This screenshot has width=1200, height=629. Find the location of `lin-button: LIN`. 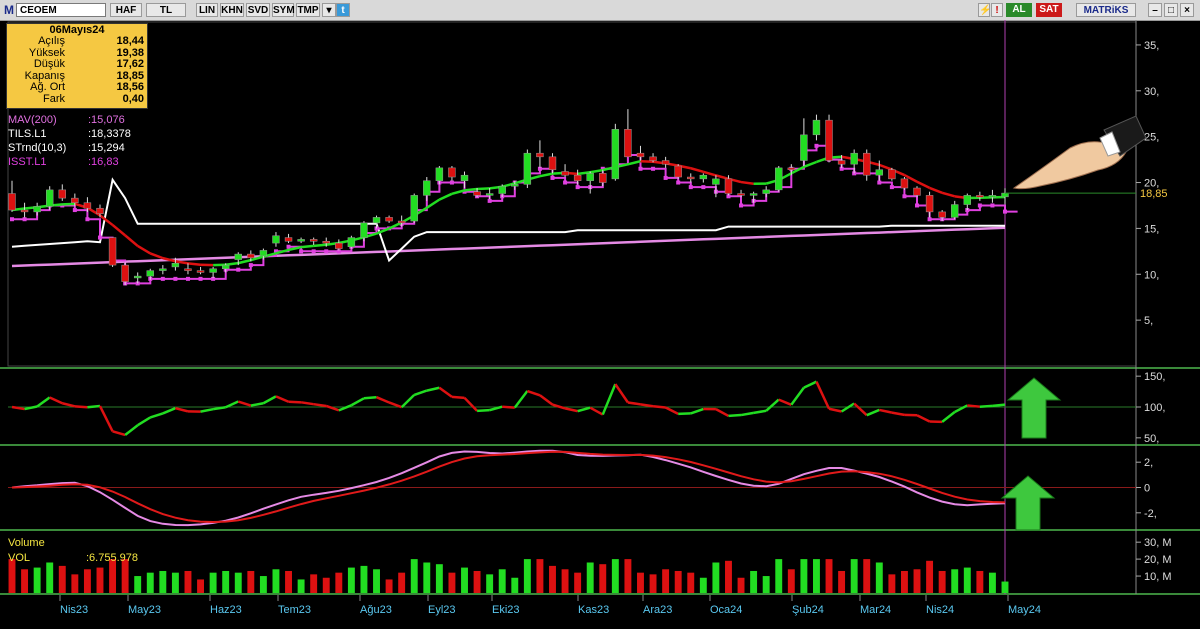

lin-button: LIN is located at coordinates (207, 10).